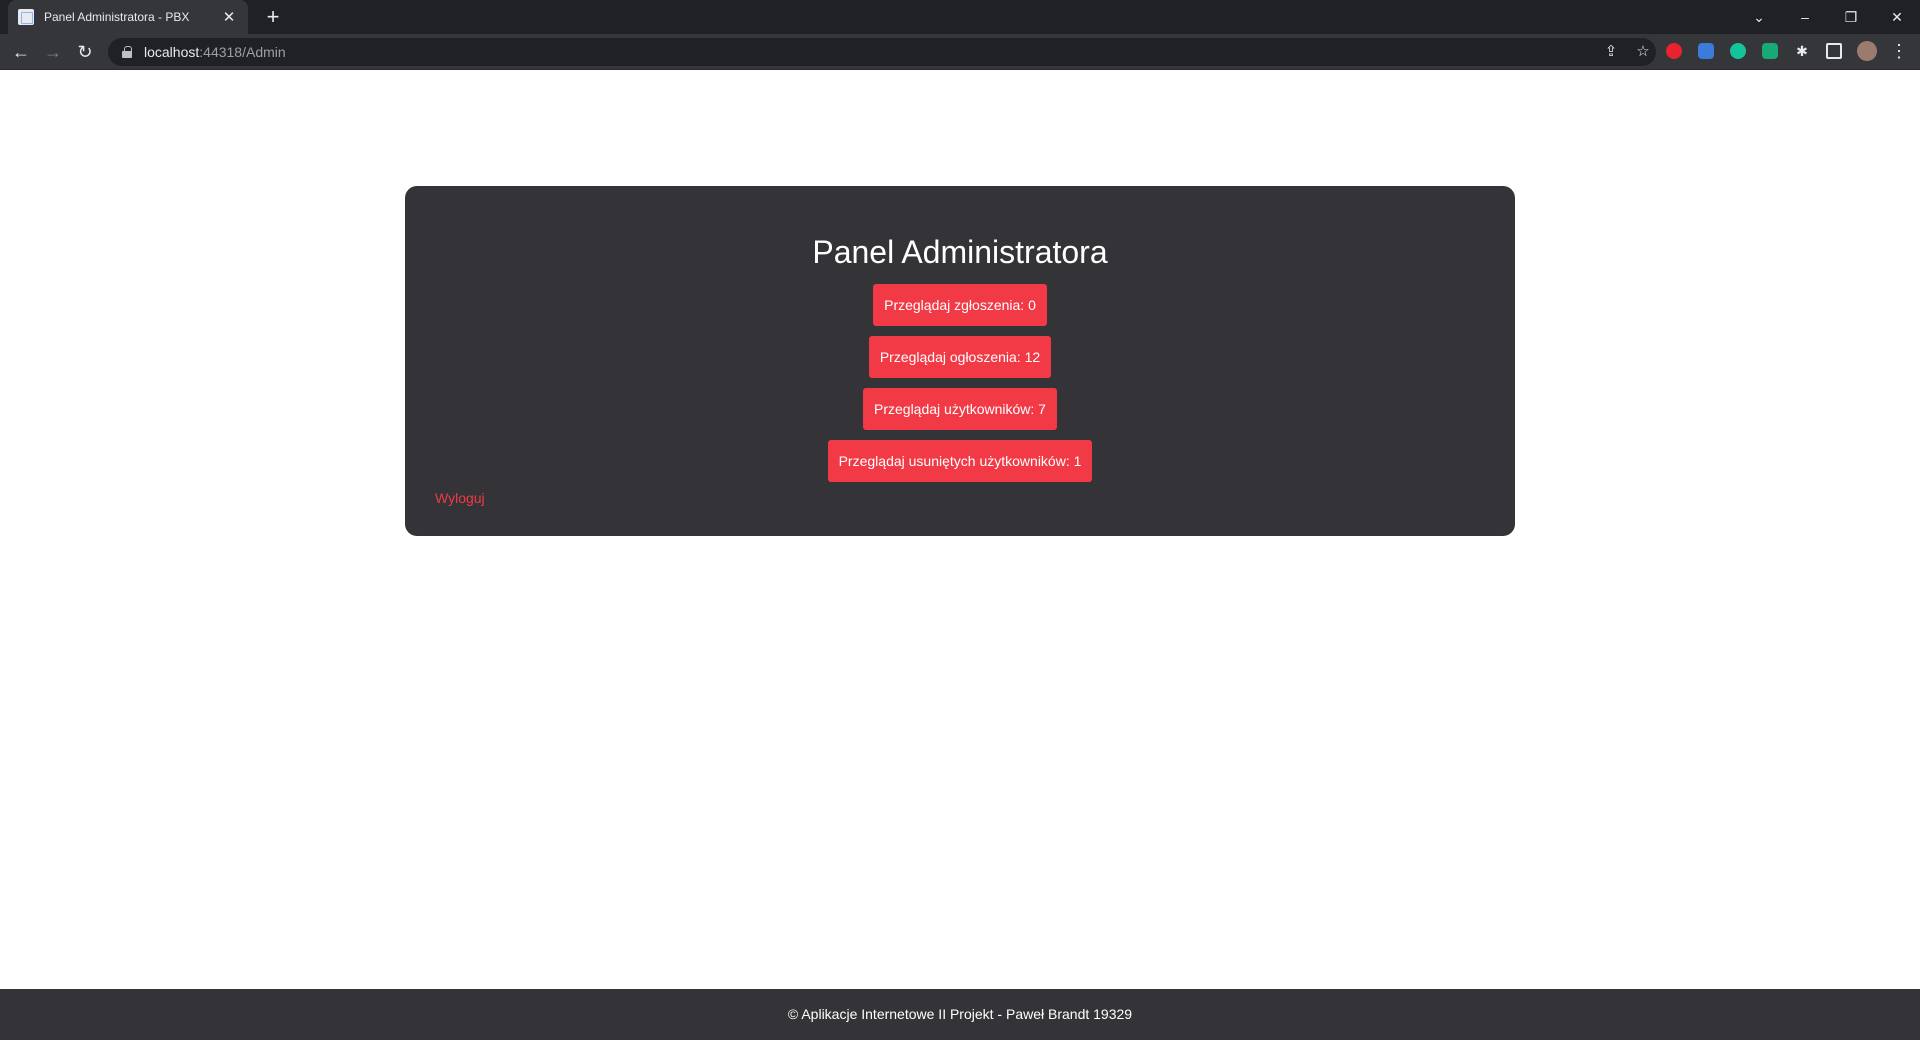 The width and height of the screenshot is (1920, 1040). What do you see at coordinates (1611, 52) in the screenshot?
I see `share-icon: ⇪` at bounding box center [1611, 52].